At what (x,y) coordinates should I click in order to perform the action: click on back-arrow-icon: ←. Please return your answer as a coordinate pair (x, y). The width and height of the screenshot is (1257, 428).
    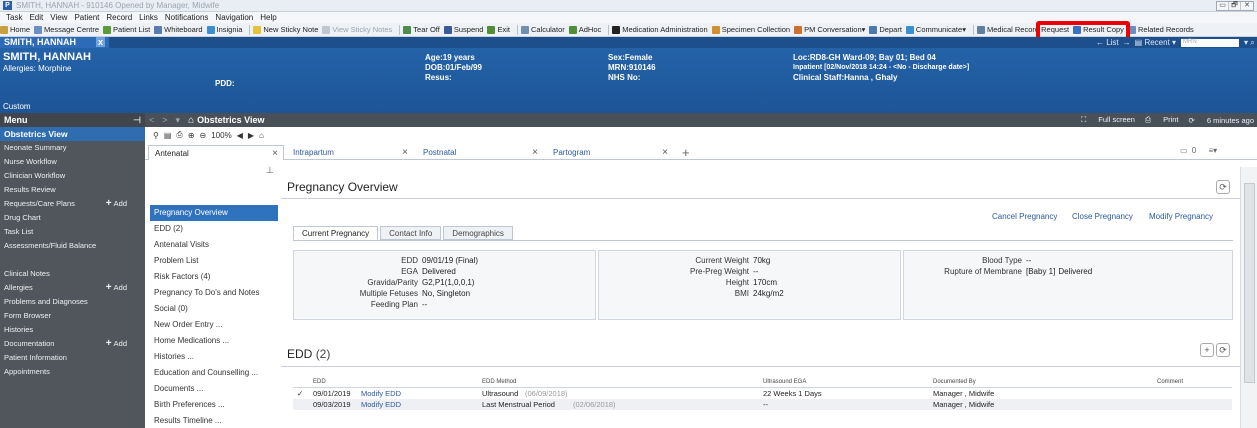
    Looking at the image, I should click on (1101, 42).